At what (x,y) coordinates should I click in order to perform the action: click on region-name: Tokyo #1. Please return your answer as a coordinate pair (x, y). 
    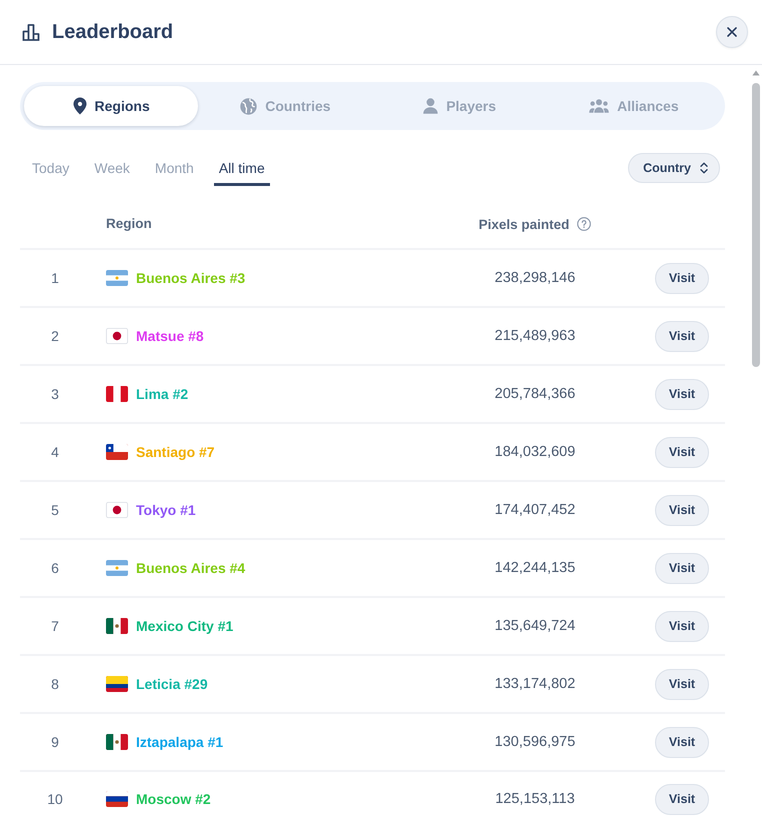
    Looking at the image, I should click on (166, 510).